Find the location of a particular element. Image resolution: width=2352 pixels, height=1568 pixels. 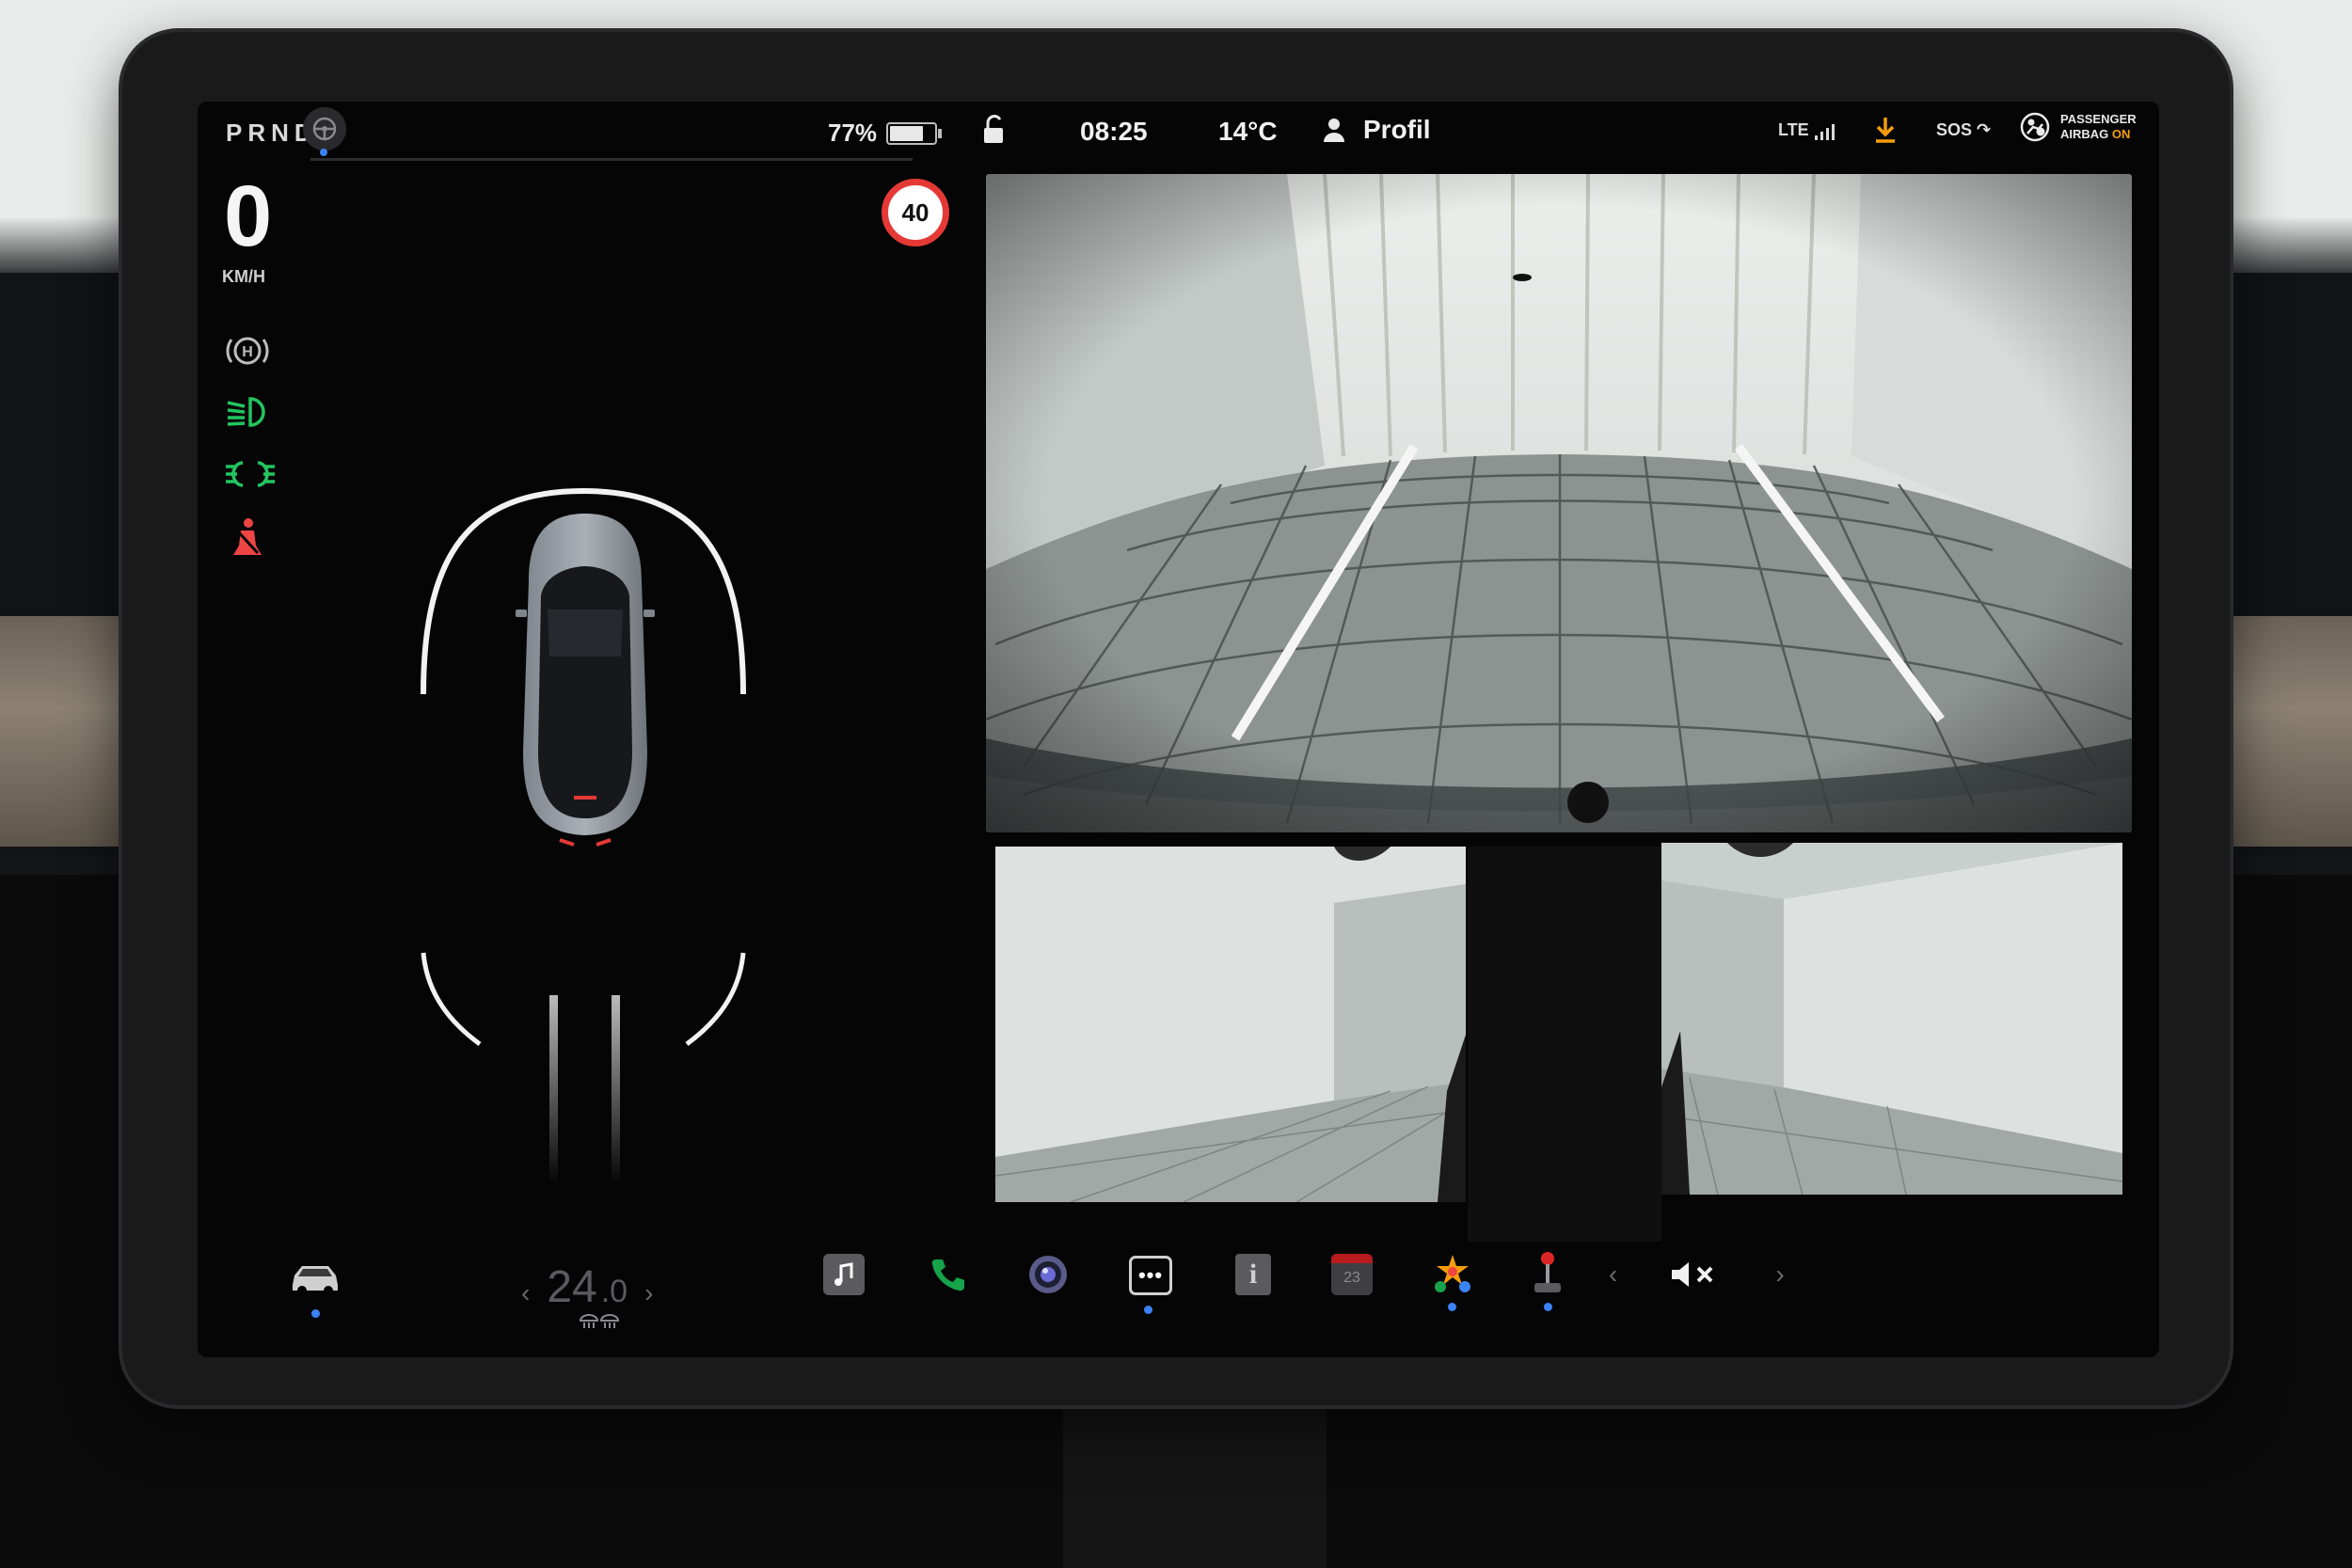

temp-up-chevron-icon: › is located at coordinates (648, 1293).